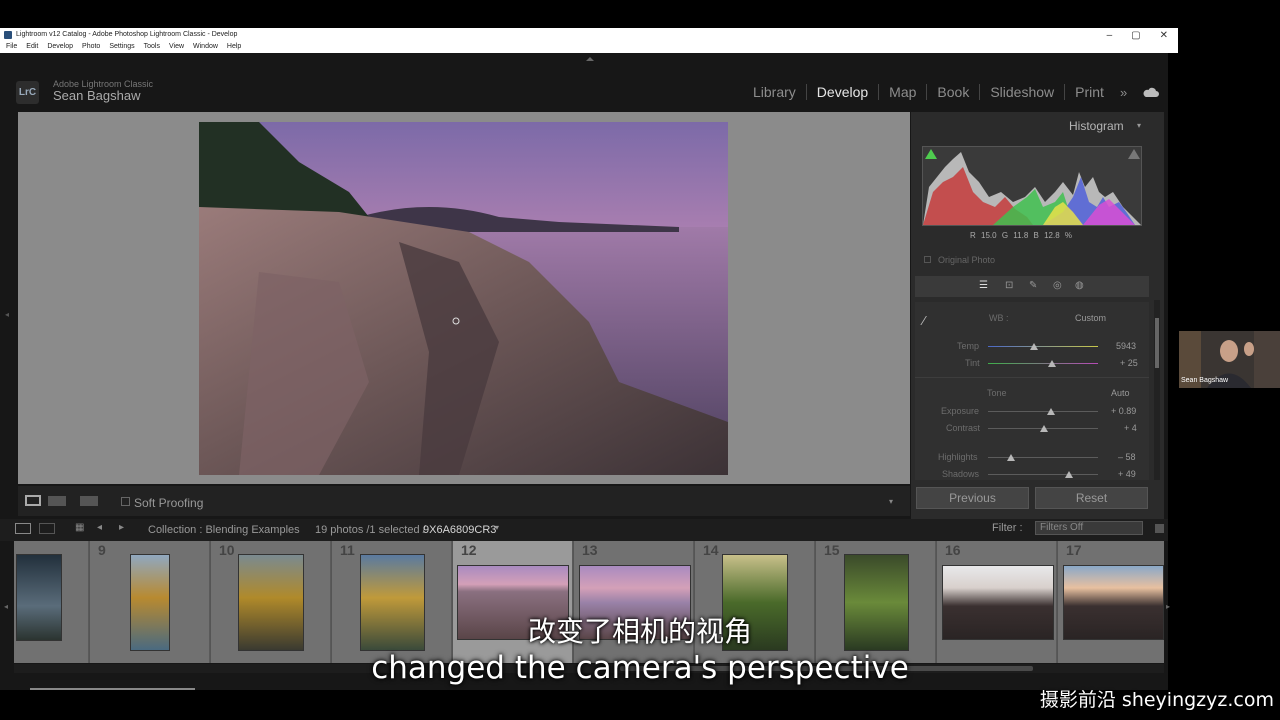 The height and width of the screenshot is (720, 1280). Describe the element at coordinates (1127, 457) in the screenshot. I see `highlights-value: – 58` at that location.